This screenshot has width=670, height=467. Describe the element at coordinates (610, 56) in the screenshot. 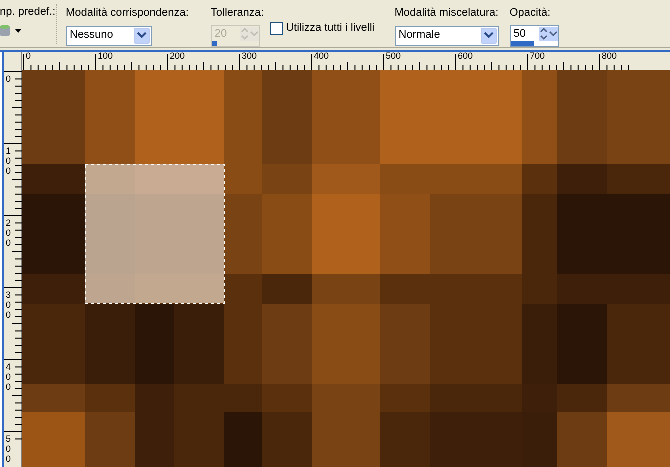

I see `ruler-label: 800` at that location.